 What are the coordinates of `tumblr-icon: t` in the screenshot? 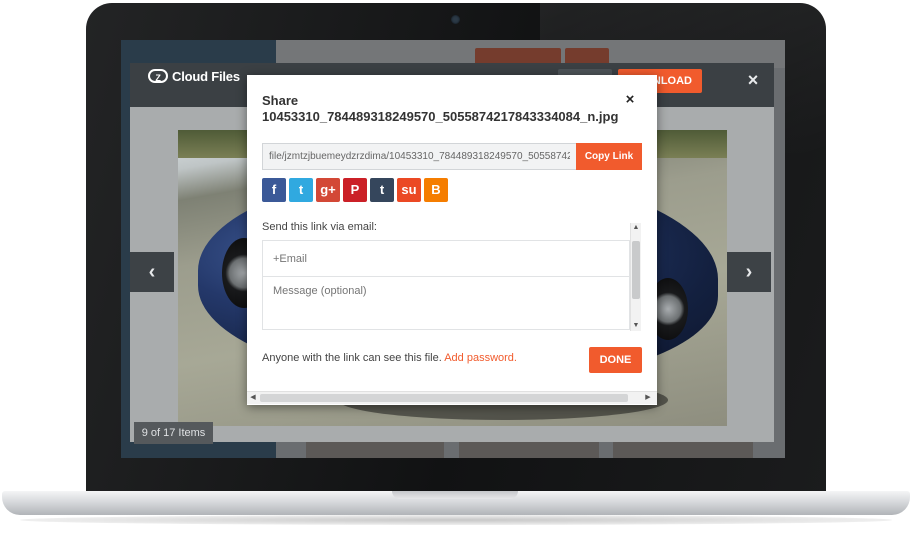 It's located at (382, 190).